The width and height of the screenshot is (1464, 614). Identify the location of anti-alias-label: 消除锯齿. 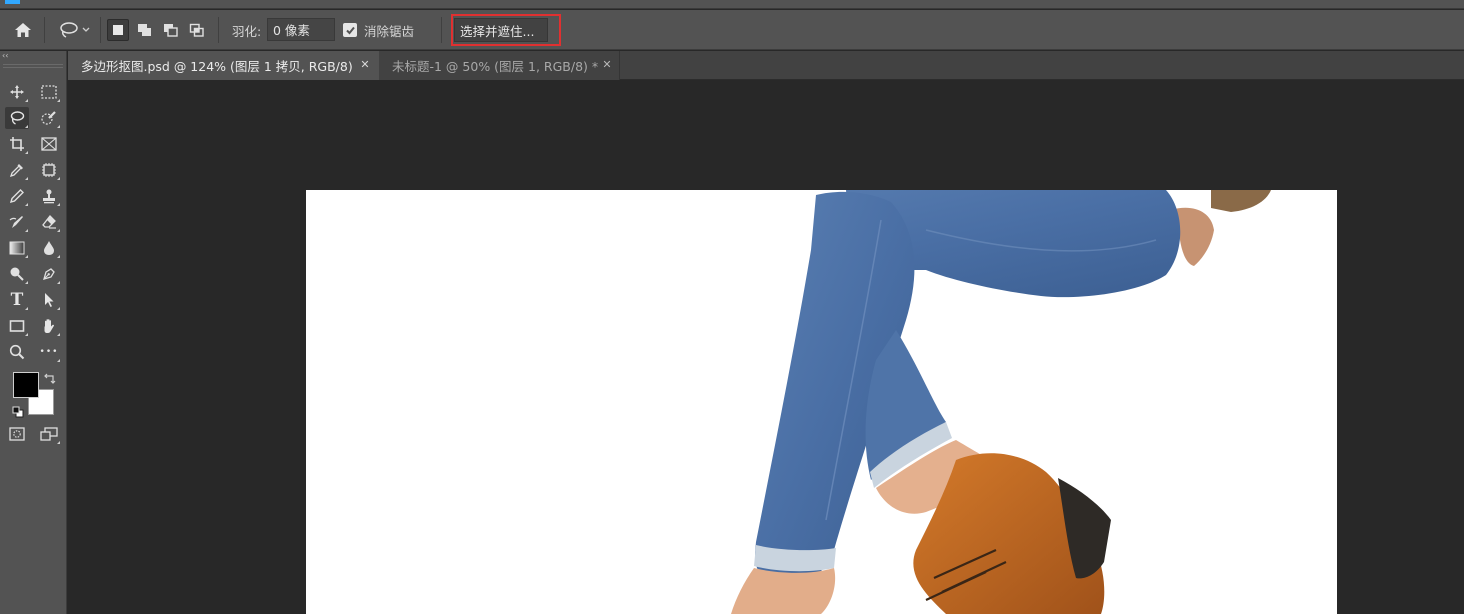
(389, 31).